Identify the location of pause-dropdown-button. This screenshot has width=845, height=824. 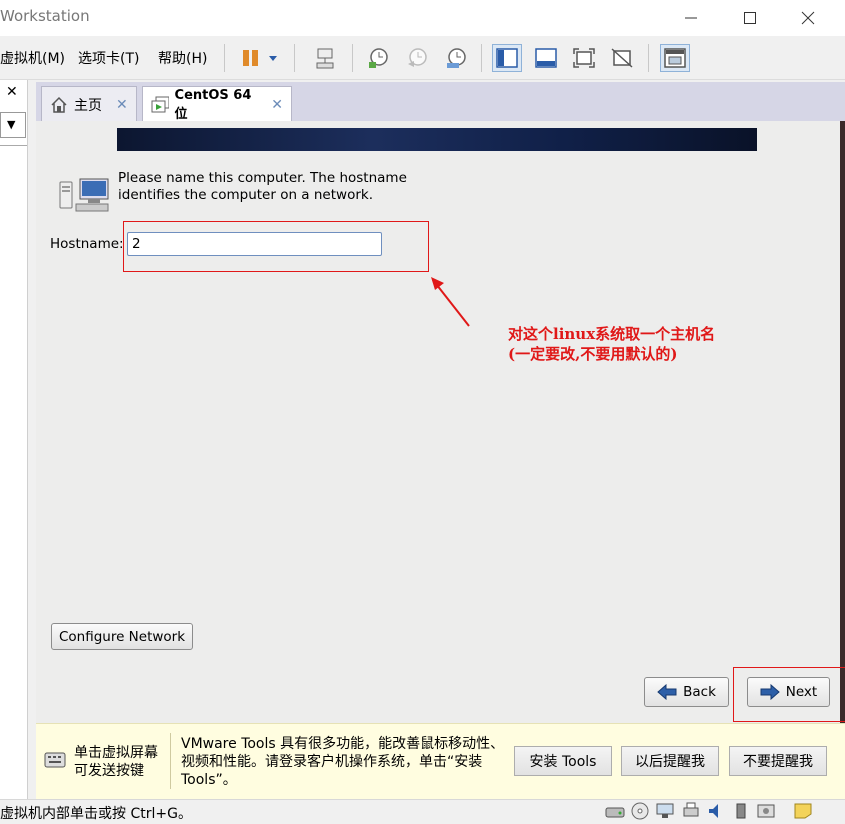
(260, 58).